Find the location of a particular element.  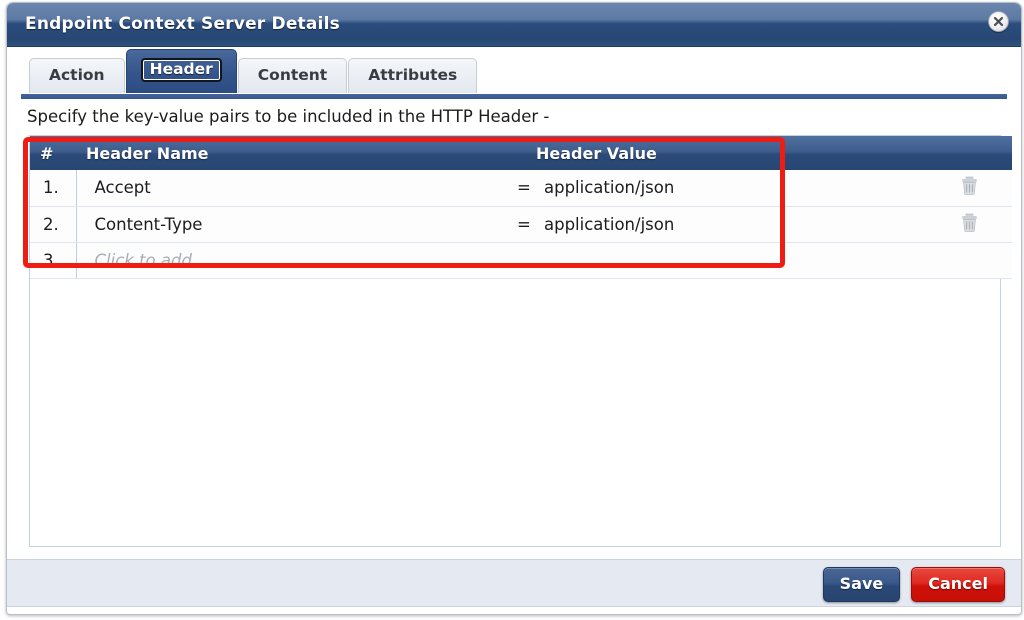

tab-action-label: Action is located at coordinates (77, 75).